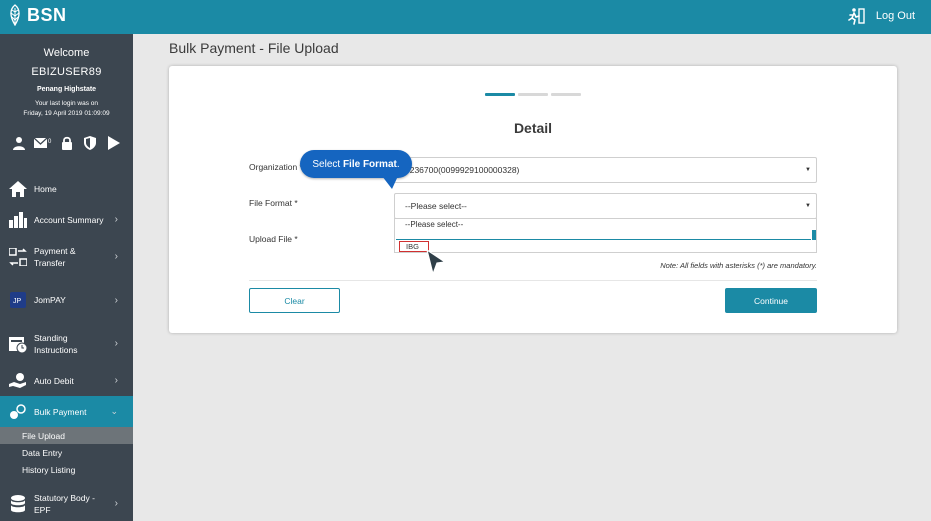  I want to click on sidebar-item-jompay: JP JomPAY ›, so click(66, 300).